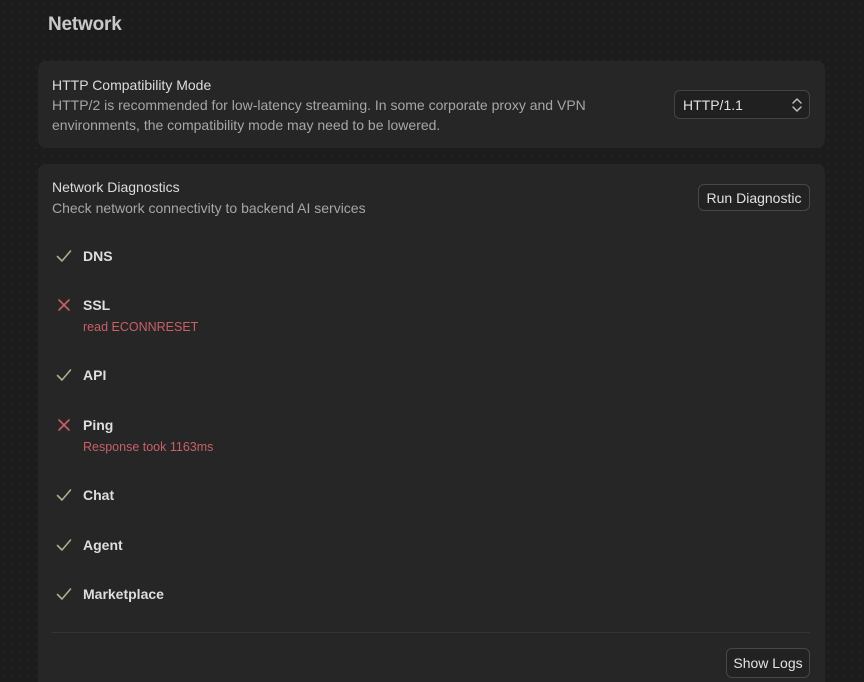  Describe the element at coordinates (85, 24) in the screenshot. I see `section-title: Network` at that location.